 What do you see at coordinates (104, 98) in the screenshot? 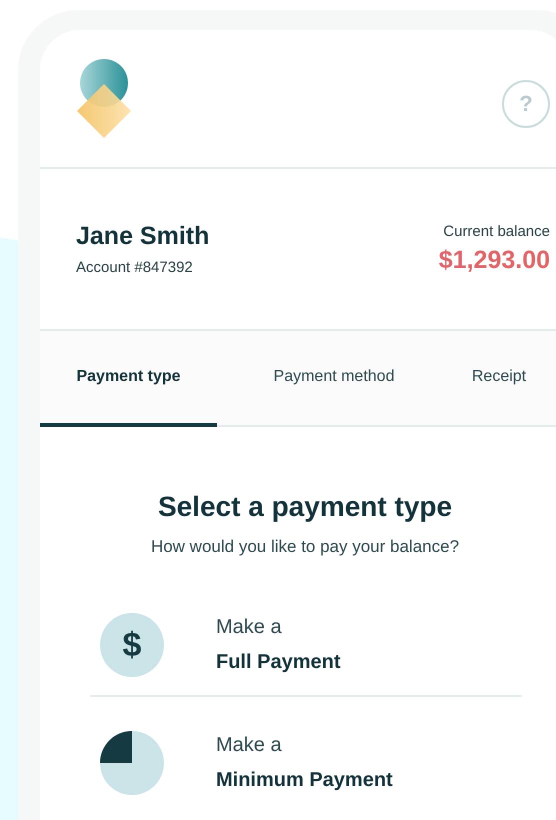
I see `logo-icon` at bounding box center [104, 98].